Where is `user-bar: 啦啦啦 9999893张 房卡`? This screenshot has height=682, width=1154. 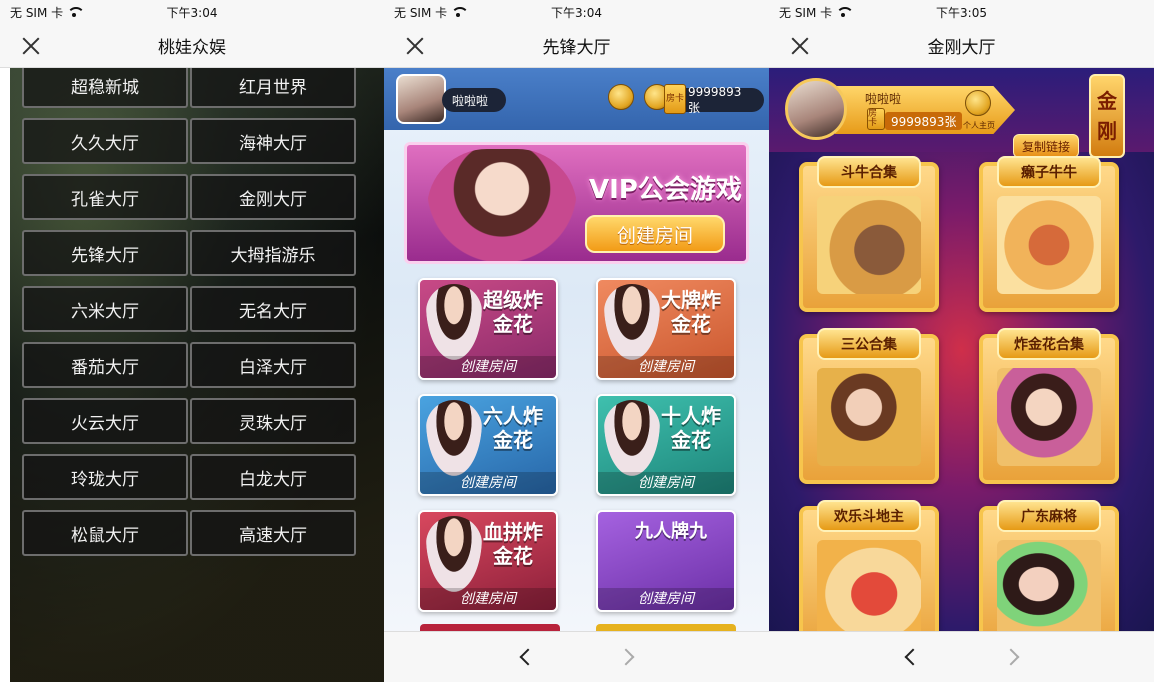
user-bar: 啦啦啦 9999893张 房卡 is located at coordinates (576, 99).